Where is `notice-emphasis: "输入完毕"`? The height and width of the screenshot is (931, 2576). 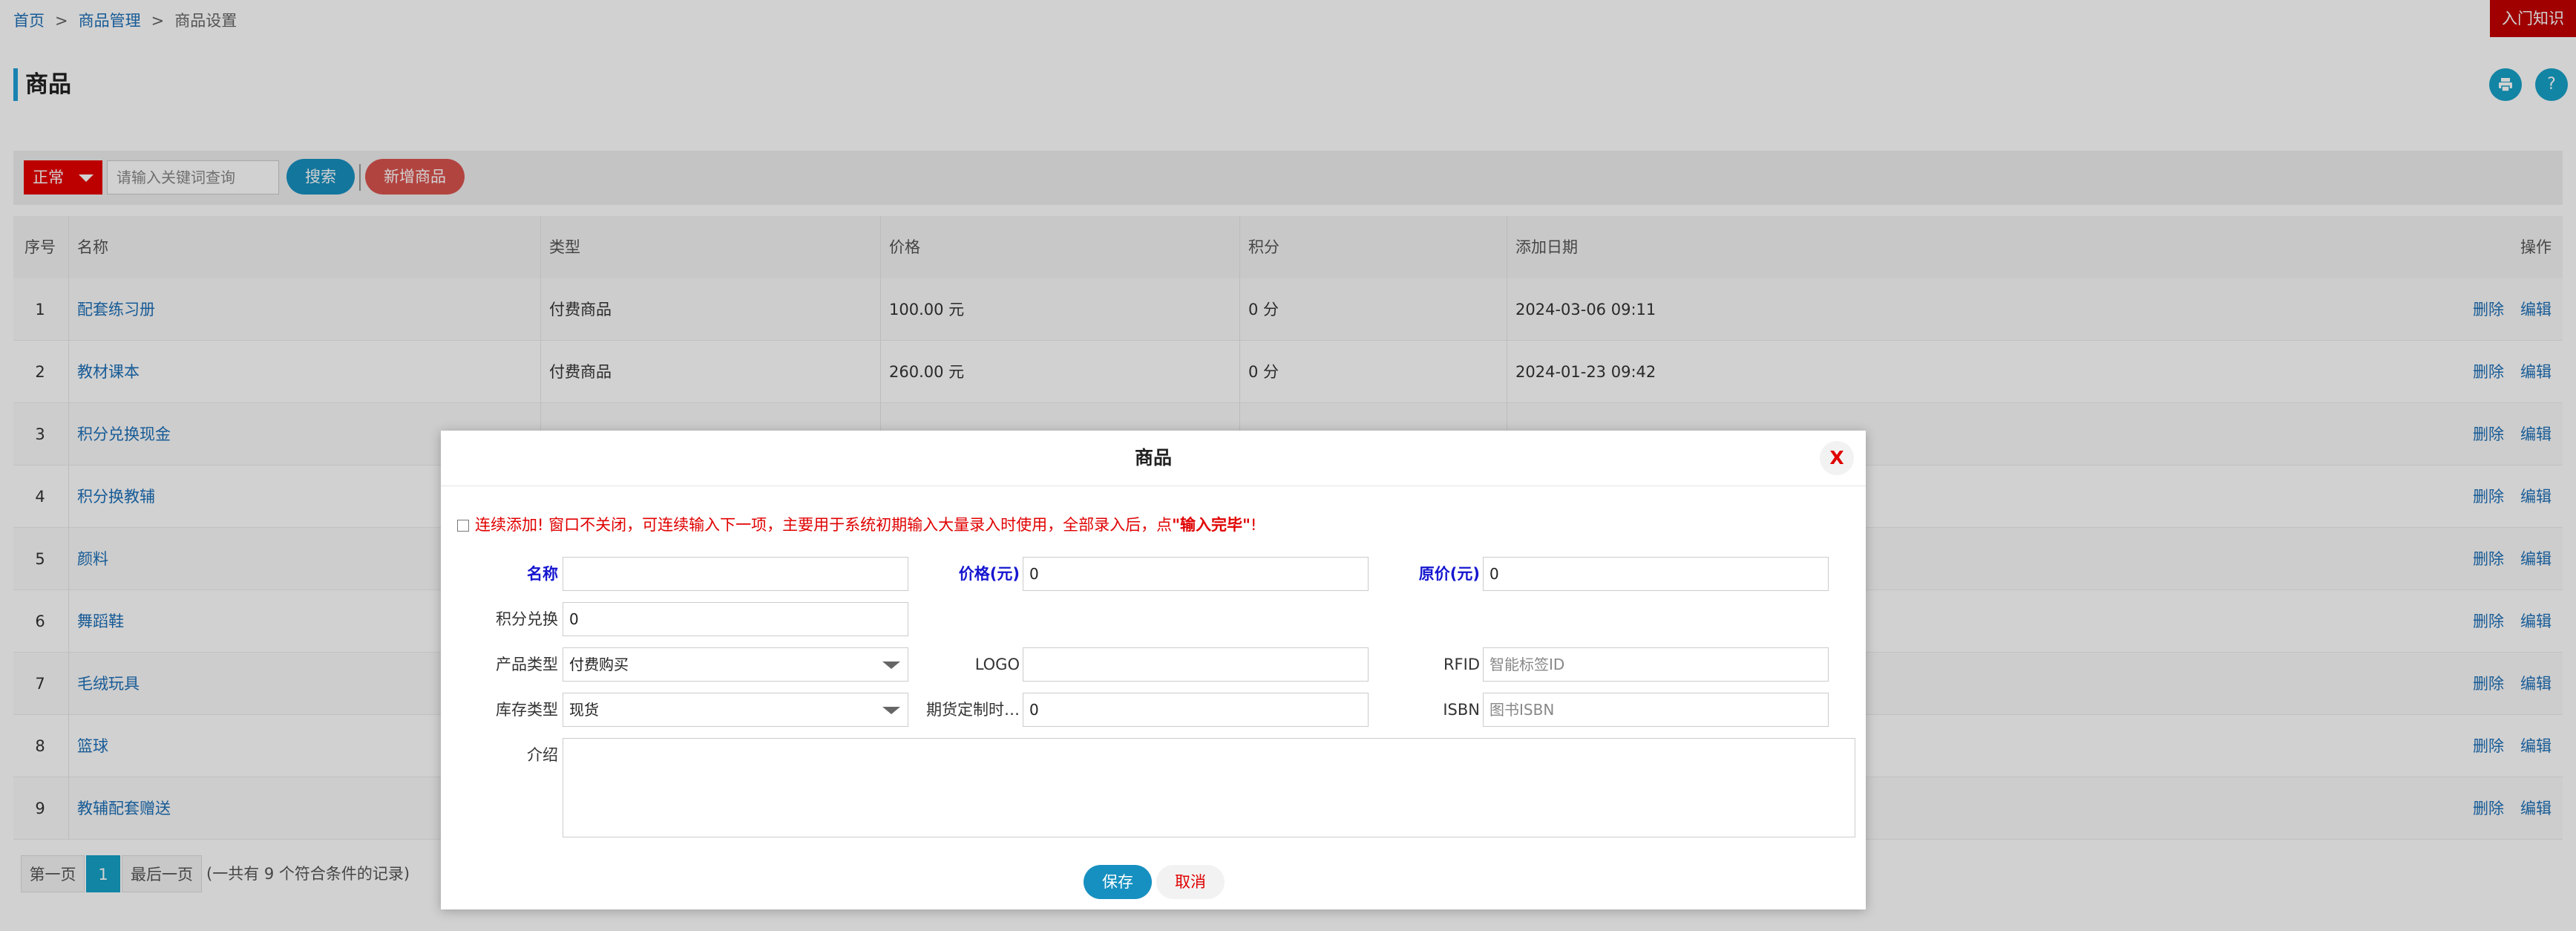
notice-emphasis: "输入完毕" is located at coordinates (1211, 525).